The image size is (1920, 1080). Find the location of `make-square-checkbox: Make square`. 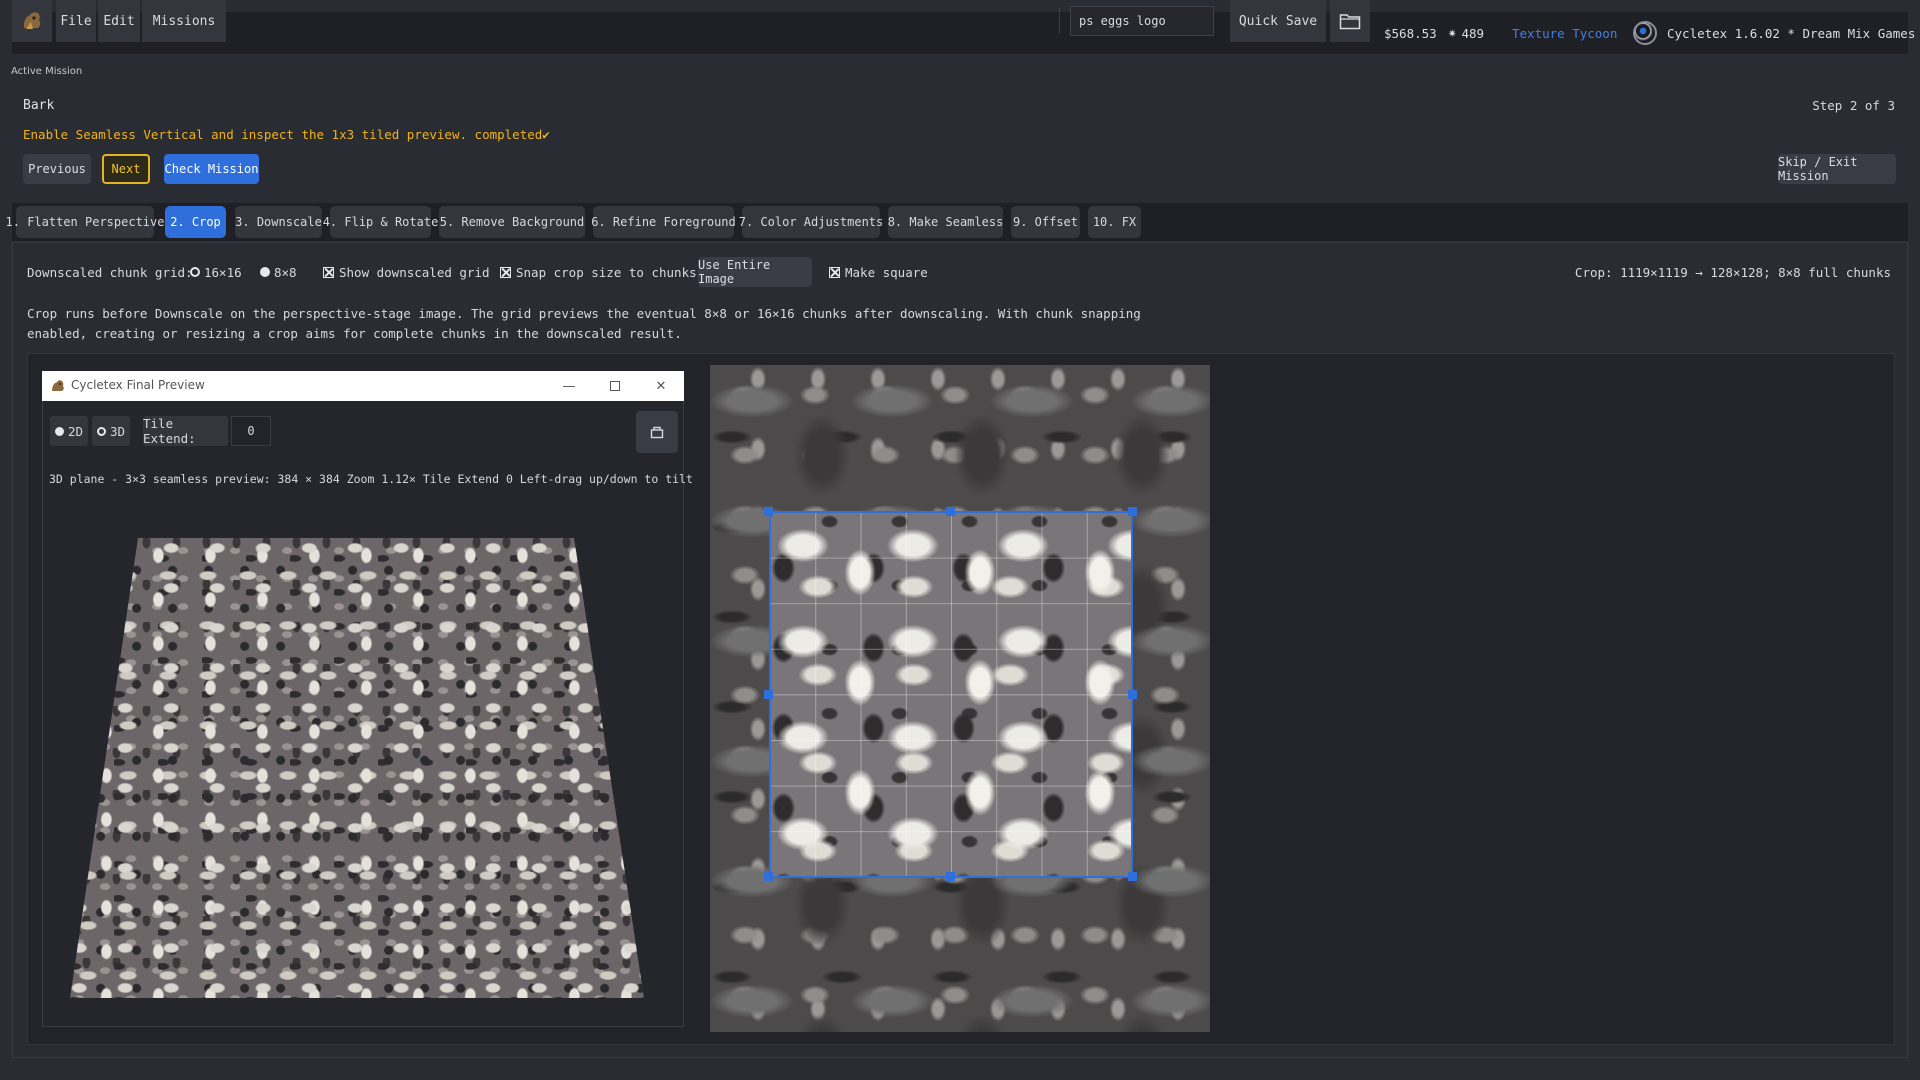

make-square-checkbox: Make square is located at coordinates (878, 272).